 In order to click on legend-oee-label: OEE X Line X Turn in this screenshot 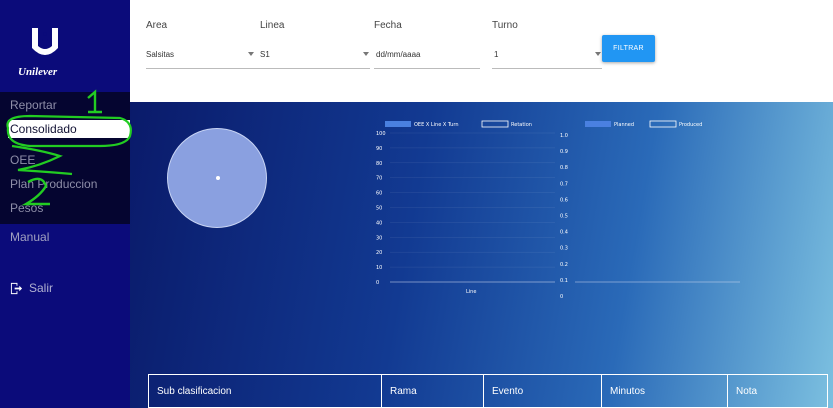, I will do `click(436, 125)`.